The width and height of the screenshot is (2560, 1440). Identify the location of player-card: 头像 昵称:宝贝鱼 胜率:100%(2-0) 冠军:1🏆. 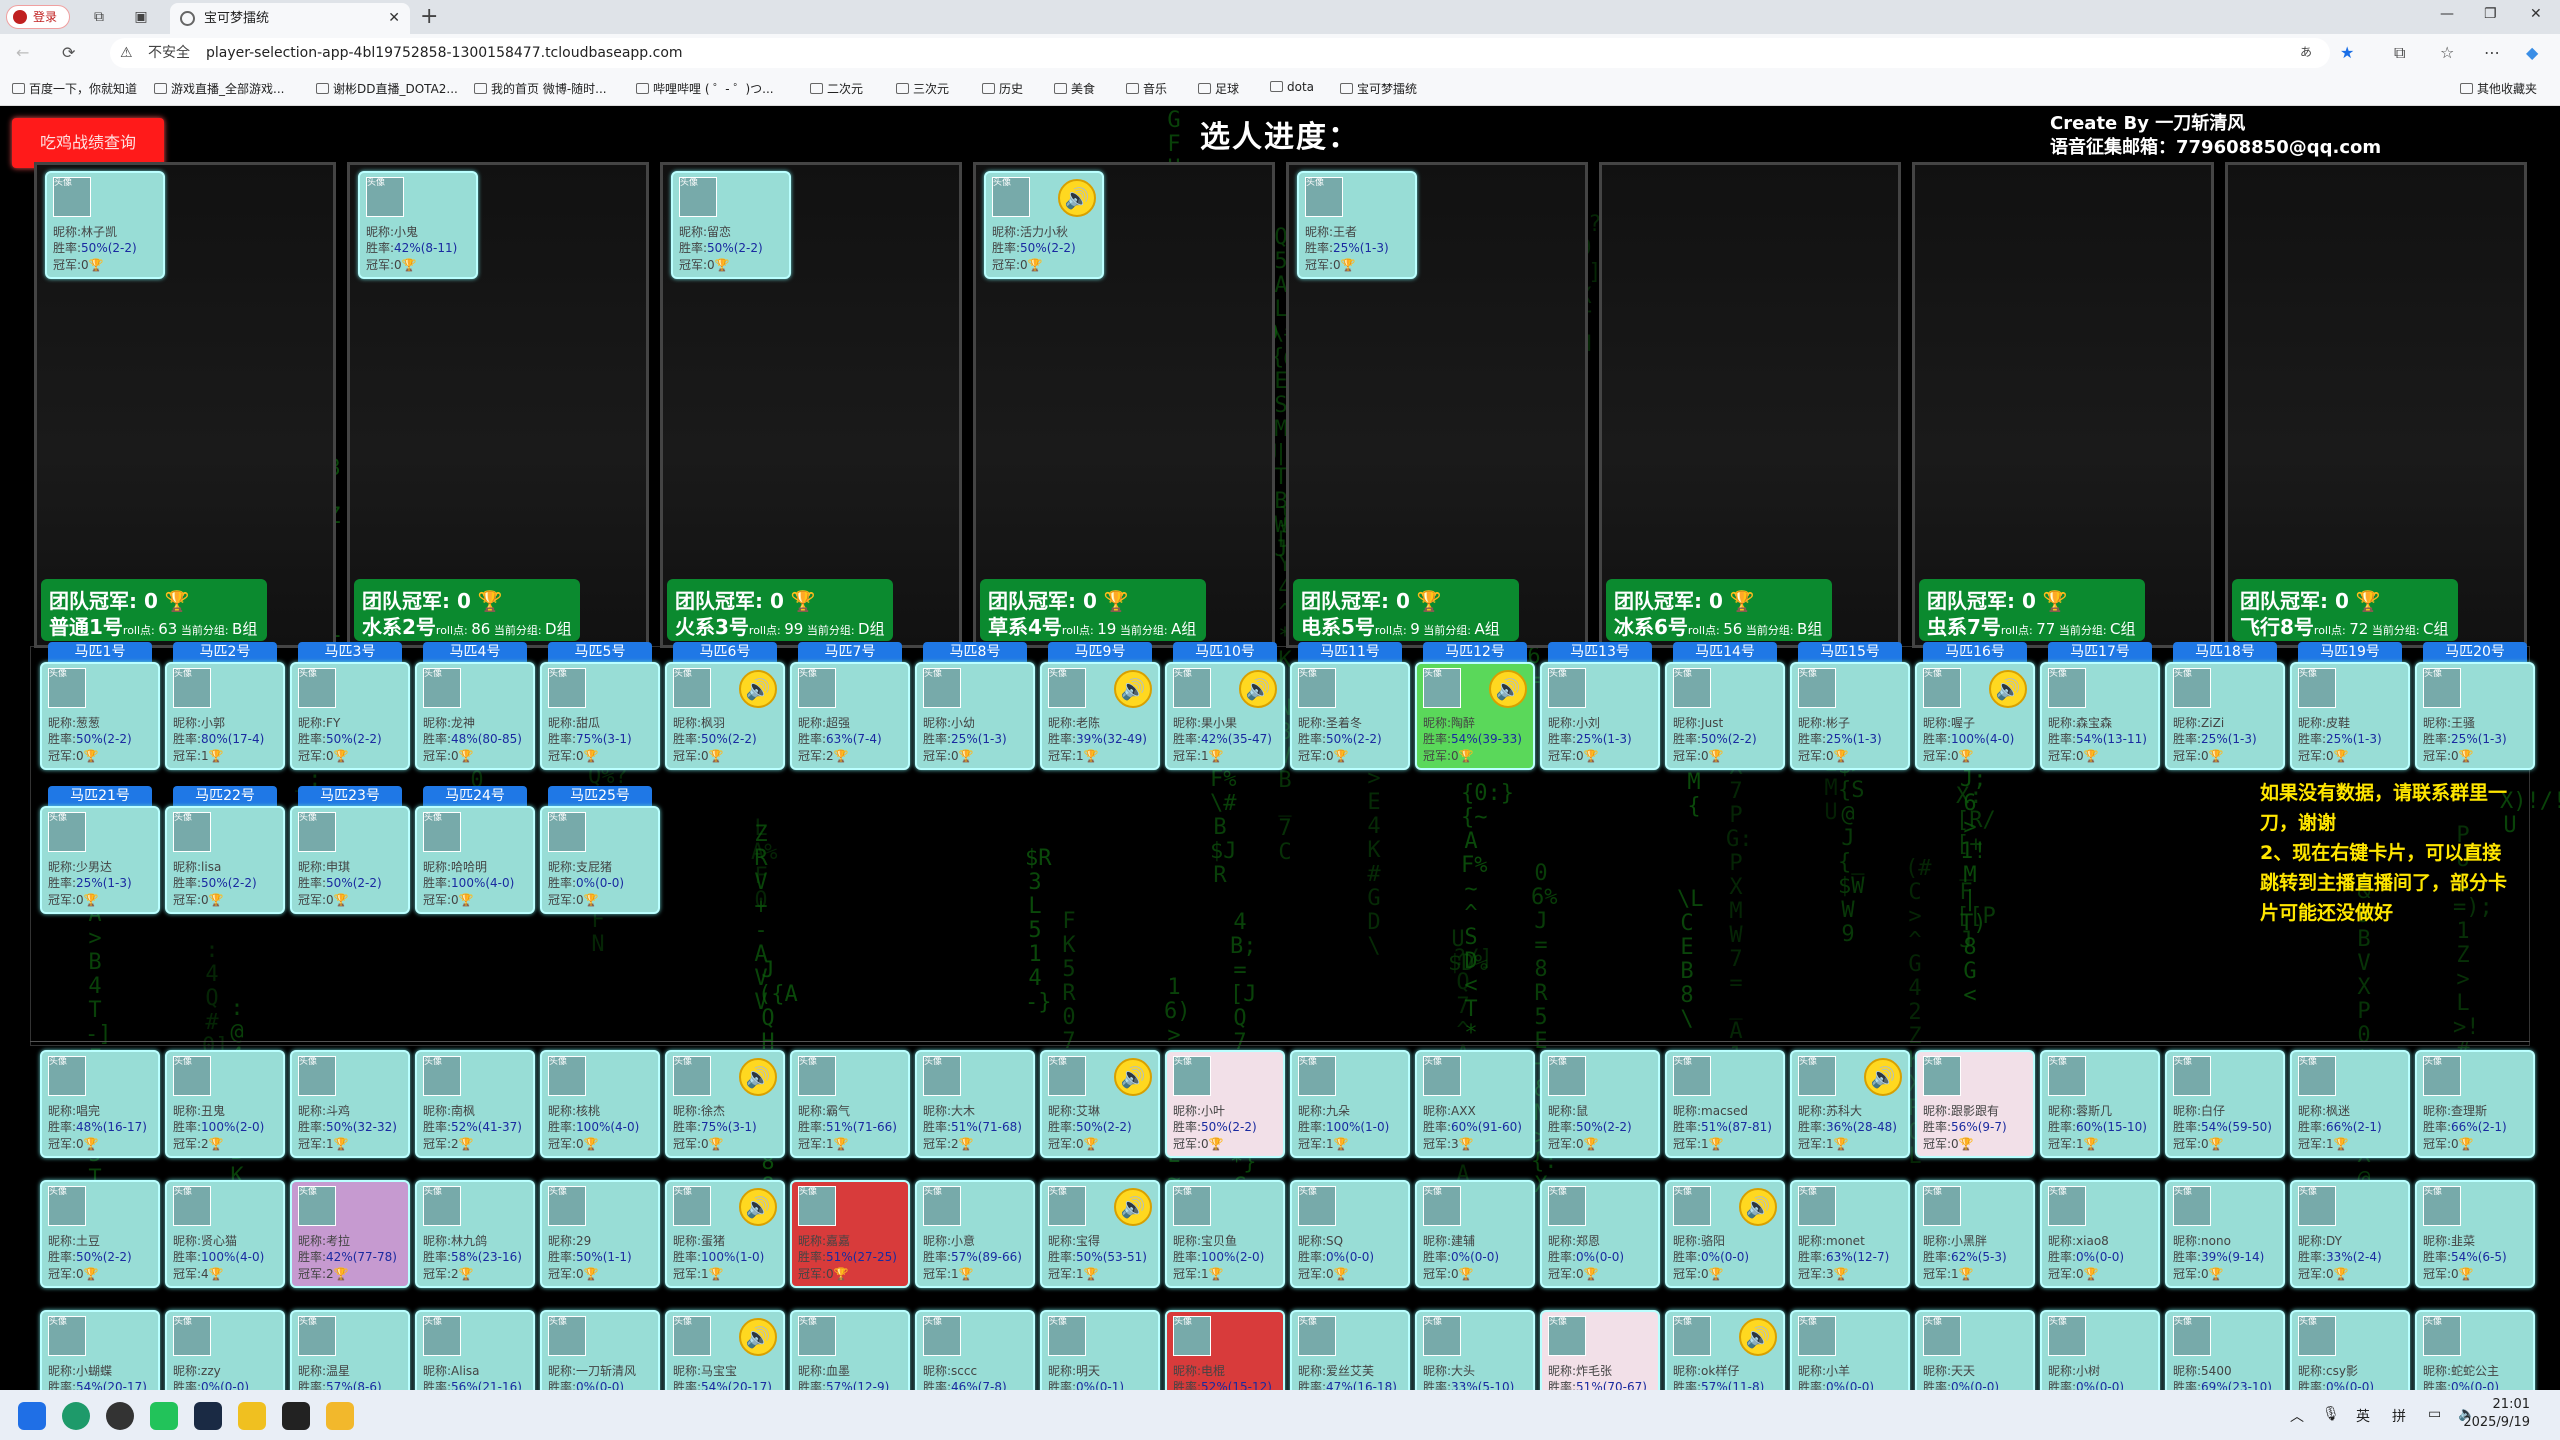
(1225, 1234).